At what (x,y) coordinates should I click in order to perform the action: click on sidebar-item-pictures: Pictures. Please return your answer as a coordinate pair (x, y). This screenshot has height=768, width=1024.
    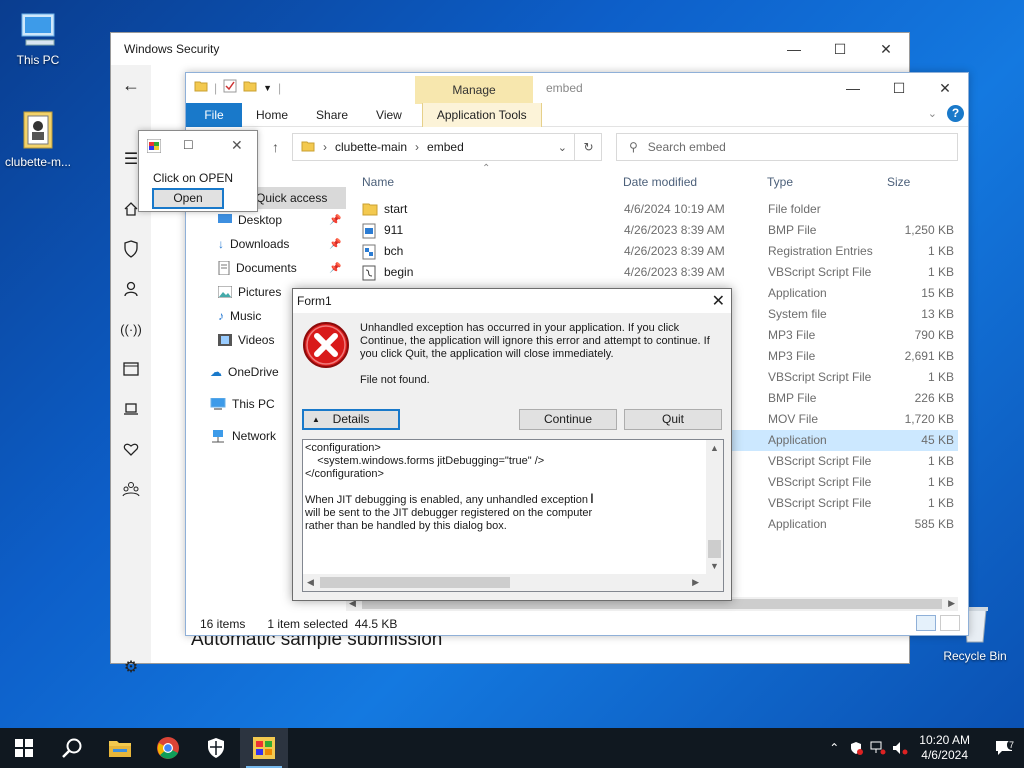
    Looking at the image, I should click on (249, 292).